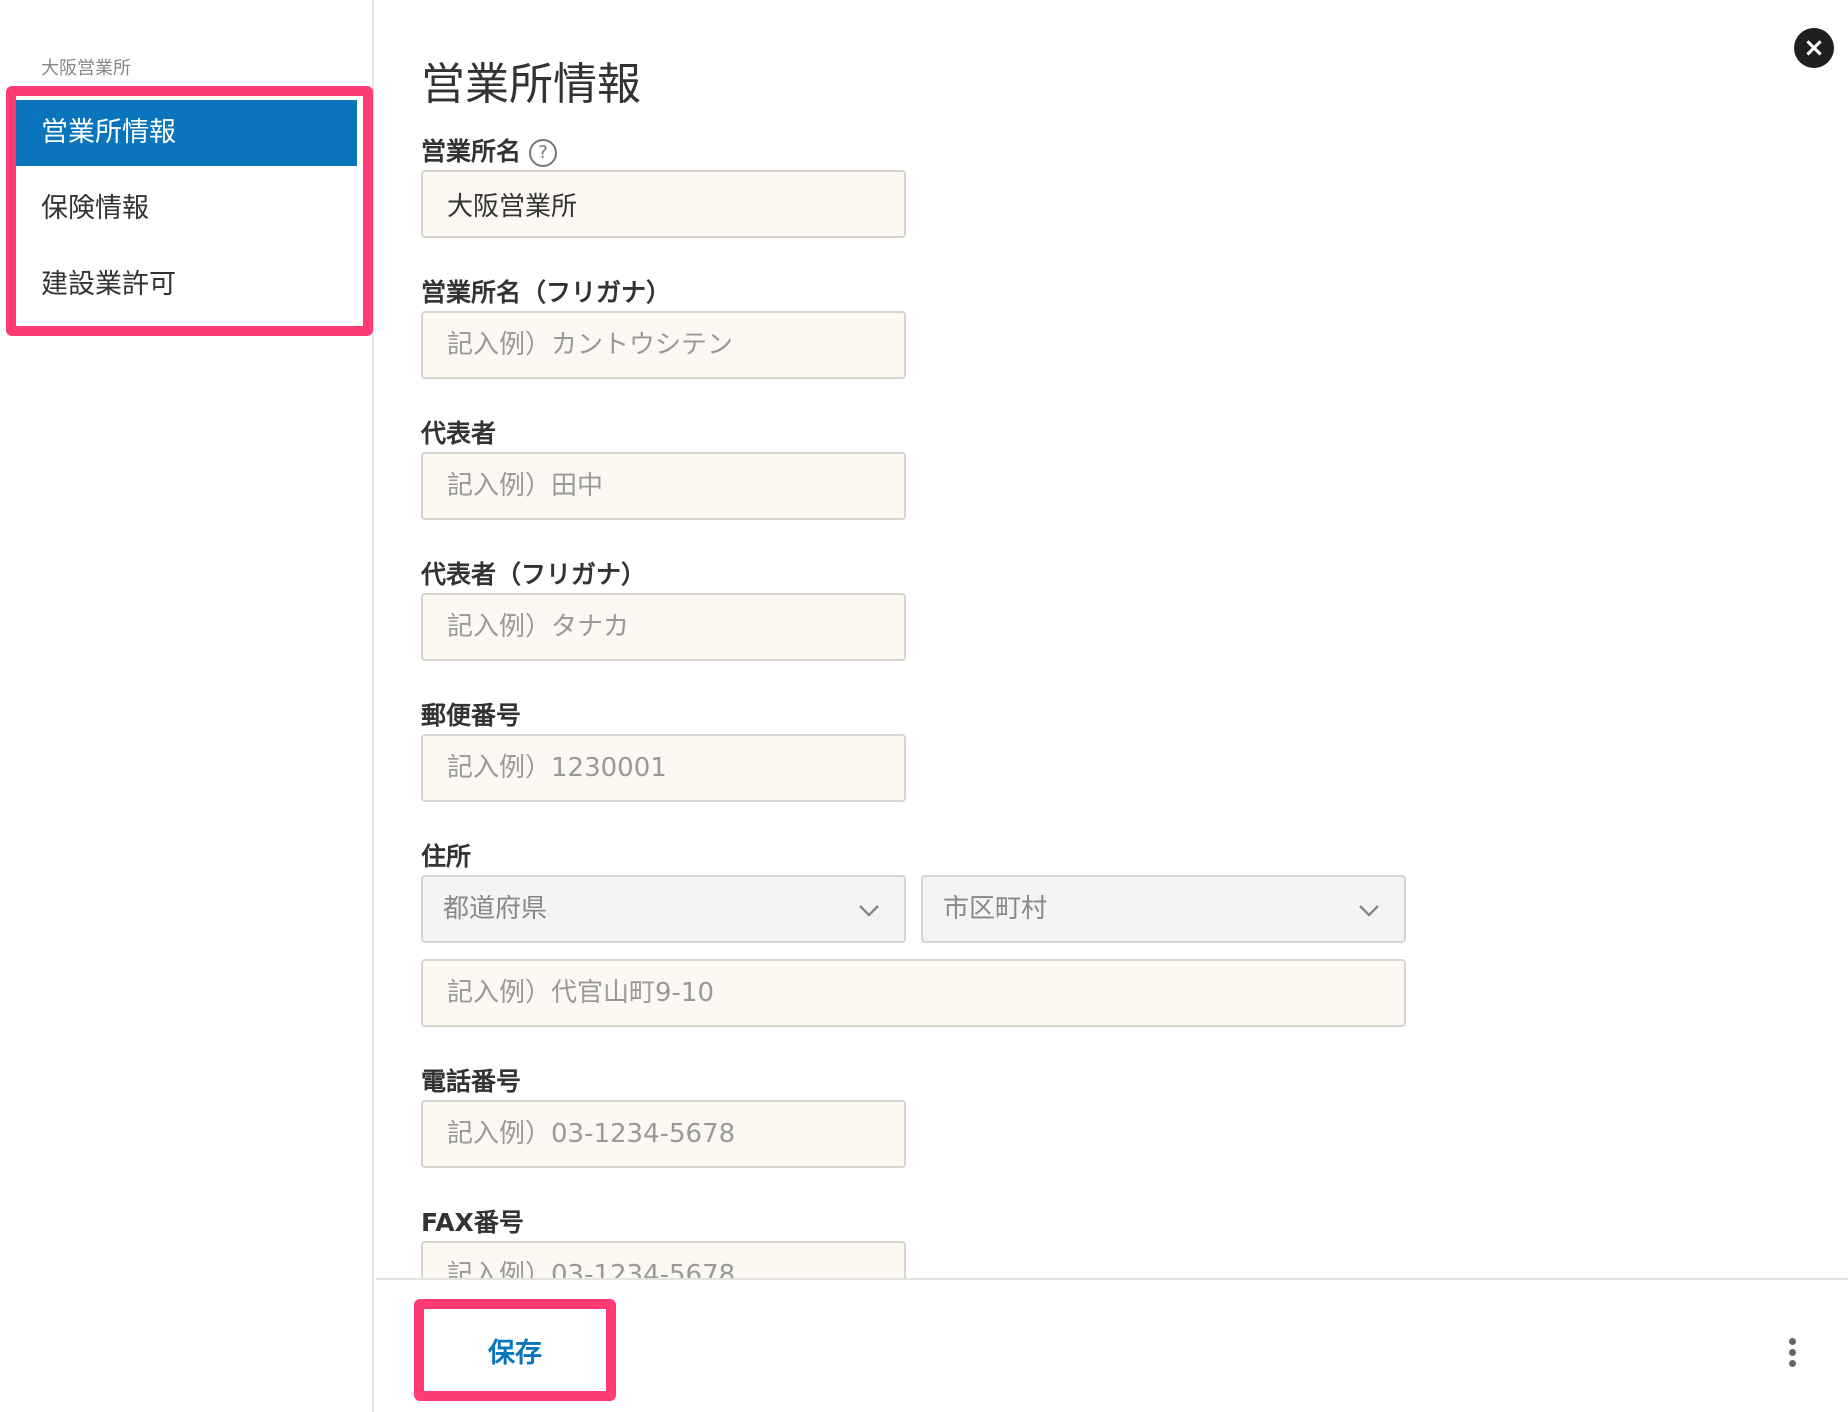  What do you see at coordinates (472, 1222) in the screenshot?
I see `fax-label: FAX番号` at bounding box center [472, 1222].